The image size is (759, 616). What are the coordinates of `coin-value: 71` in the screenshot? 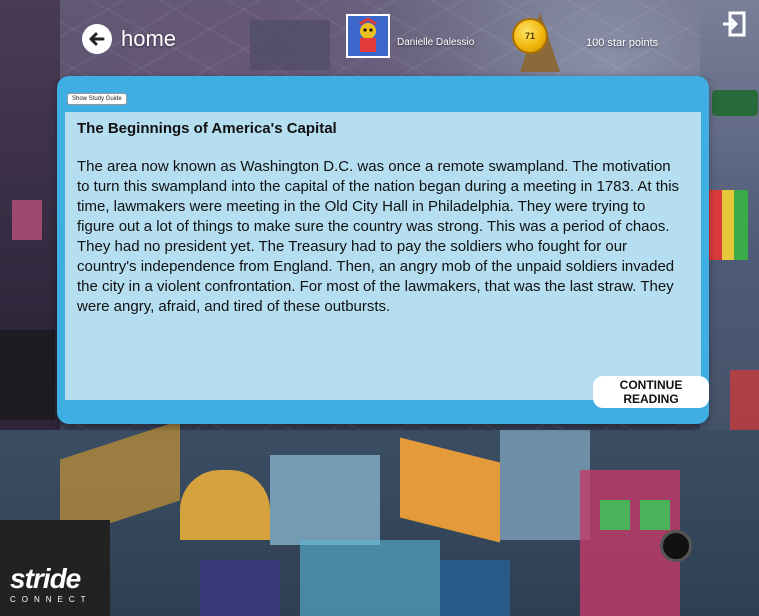 It's located at (529, 36).